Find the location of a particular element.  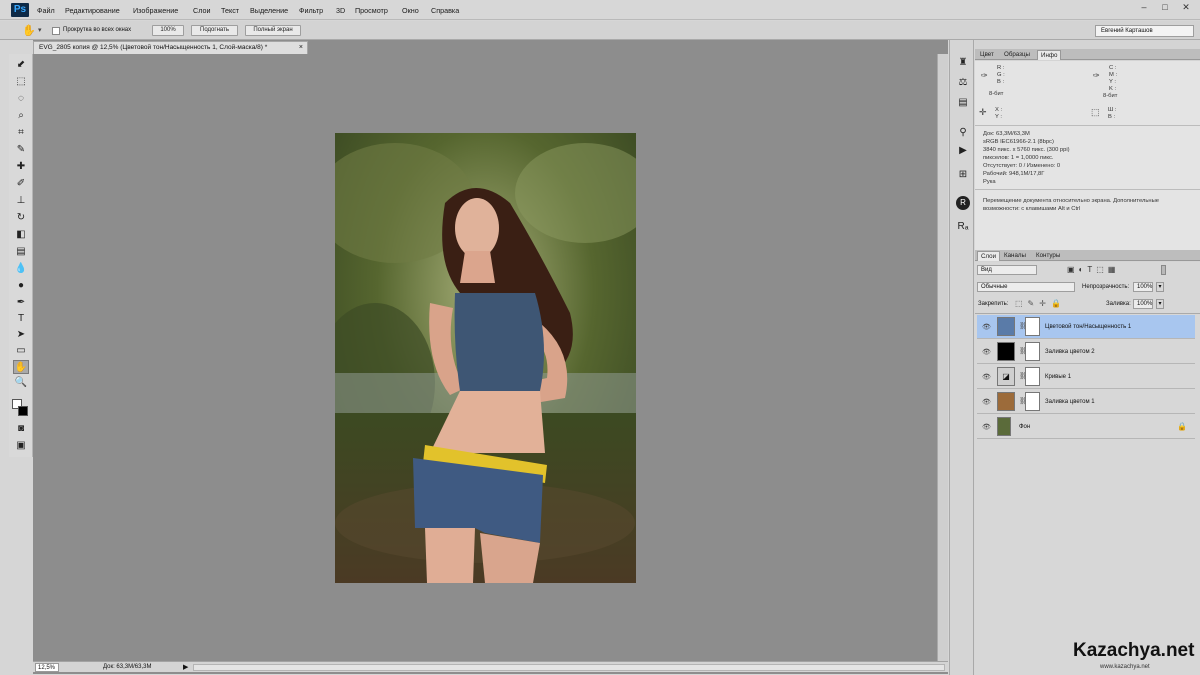

menu-layers: Слои is located at coordinates (201, 10).